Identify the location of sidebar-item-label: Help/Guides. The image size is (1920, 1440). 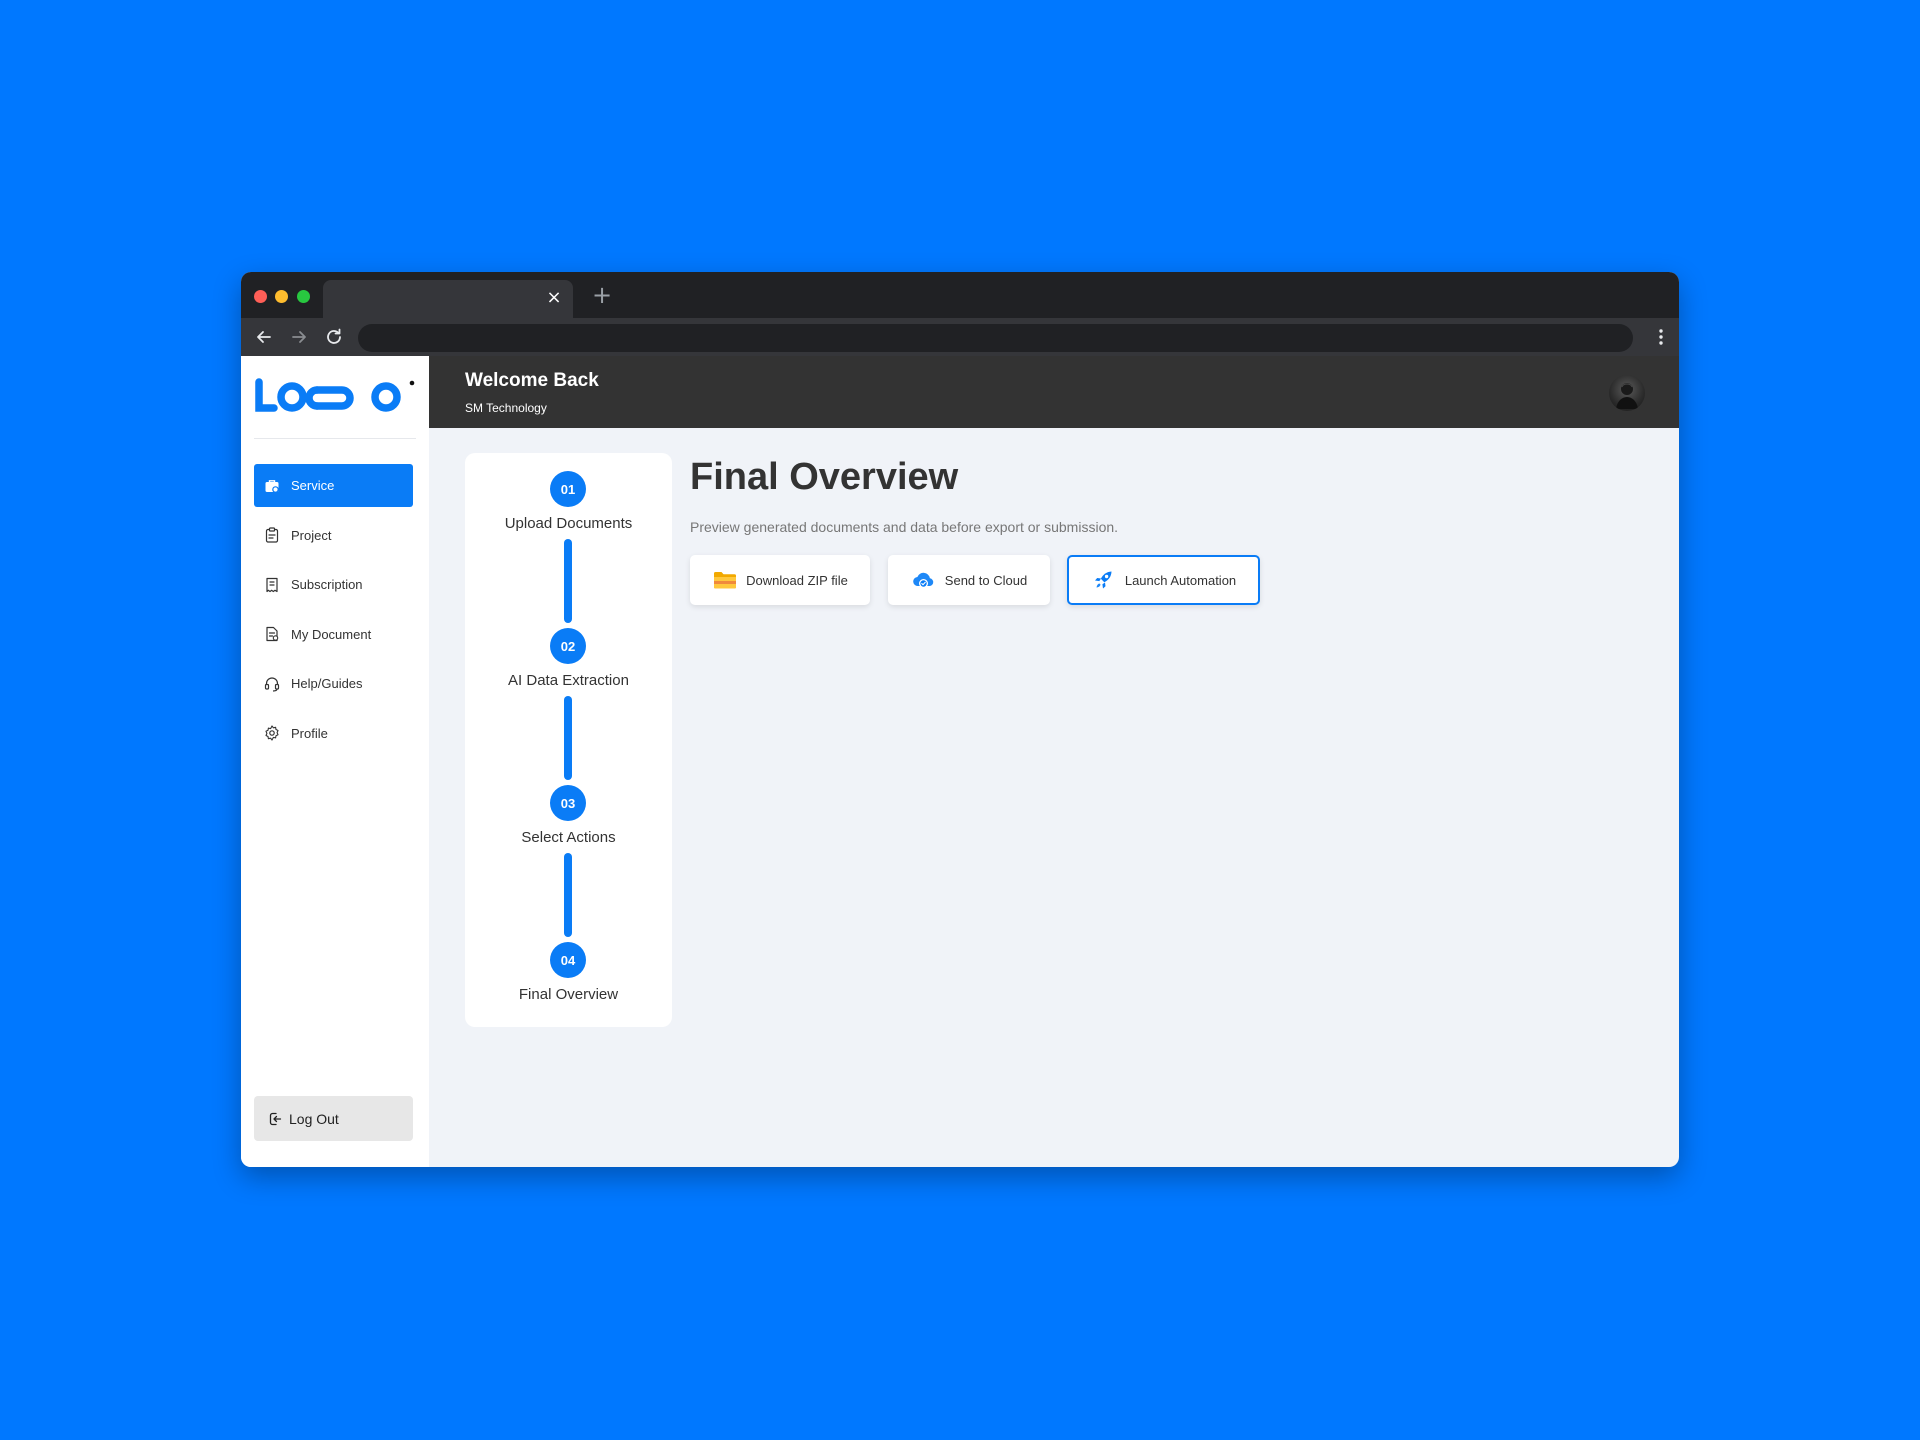
(327, 683).